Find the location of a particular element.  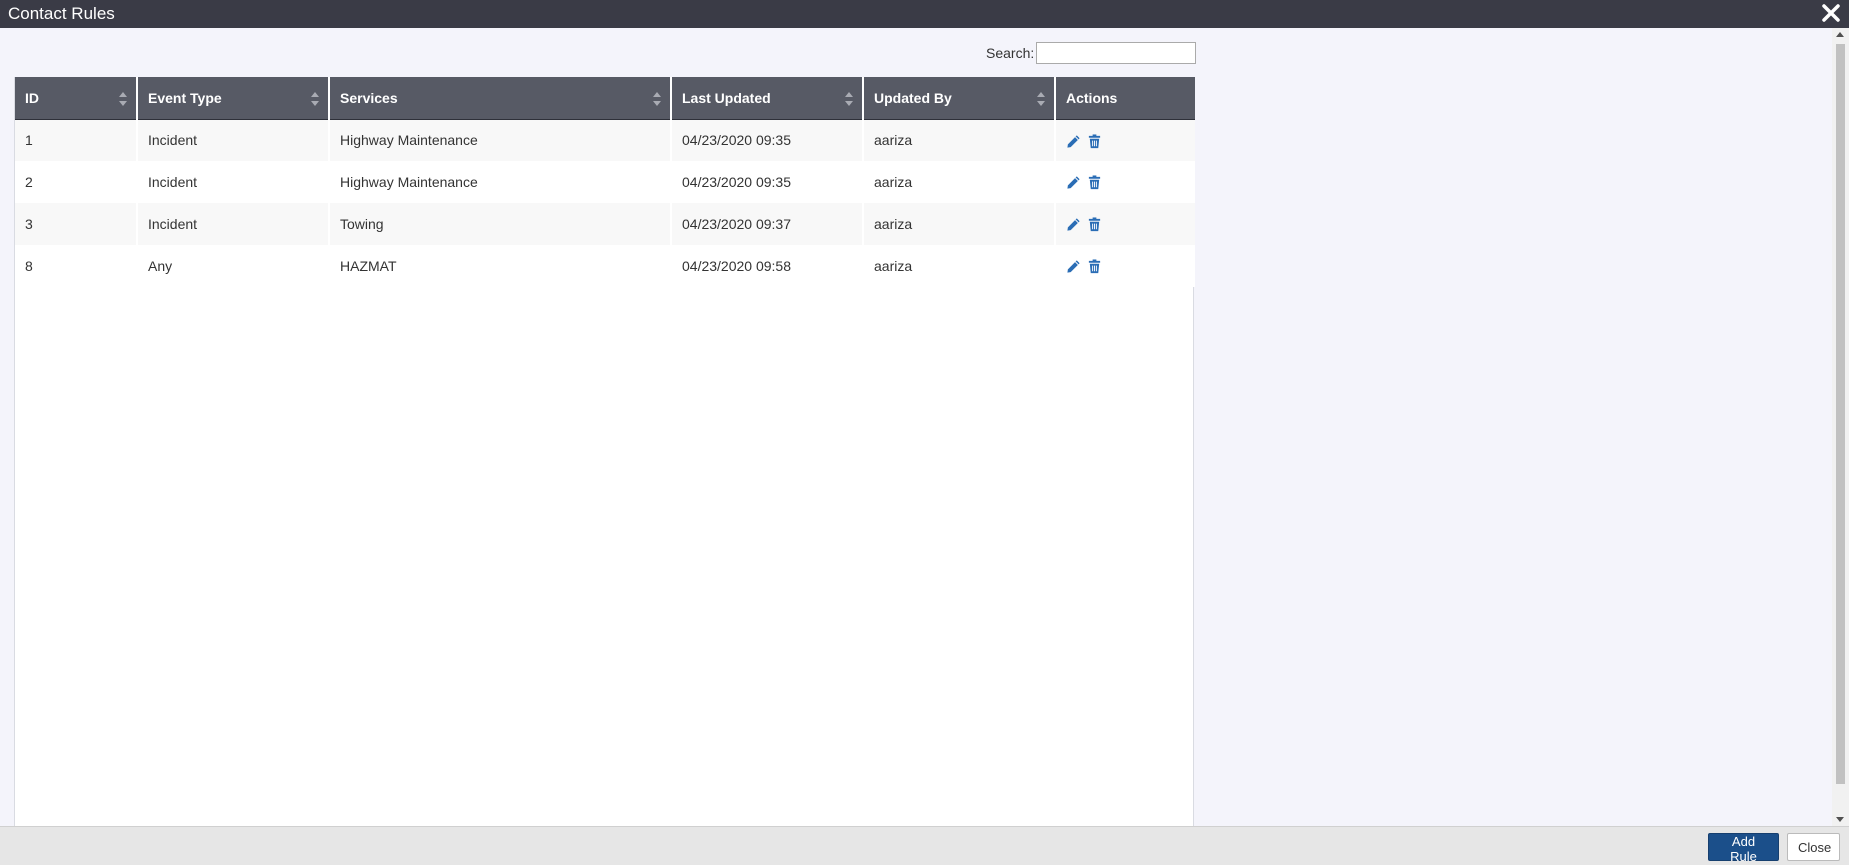

column-header-event-type: Event Type is located at coordinates (233, 98).